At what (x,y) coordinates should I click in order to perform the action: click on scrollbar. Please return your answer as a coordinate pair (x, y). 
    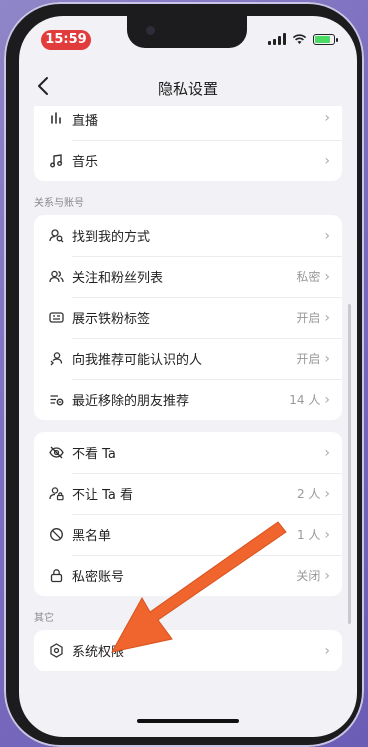
    Looking at the image, I should click on (349, 464).